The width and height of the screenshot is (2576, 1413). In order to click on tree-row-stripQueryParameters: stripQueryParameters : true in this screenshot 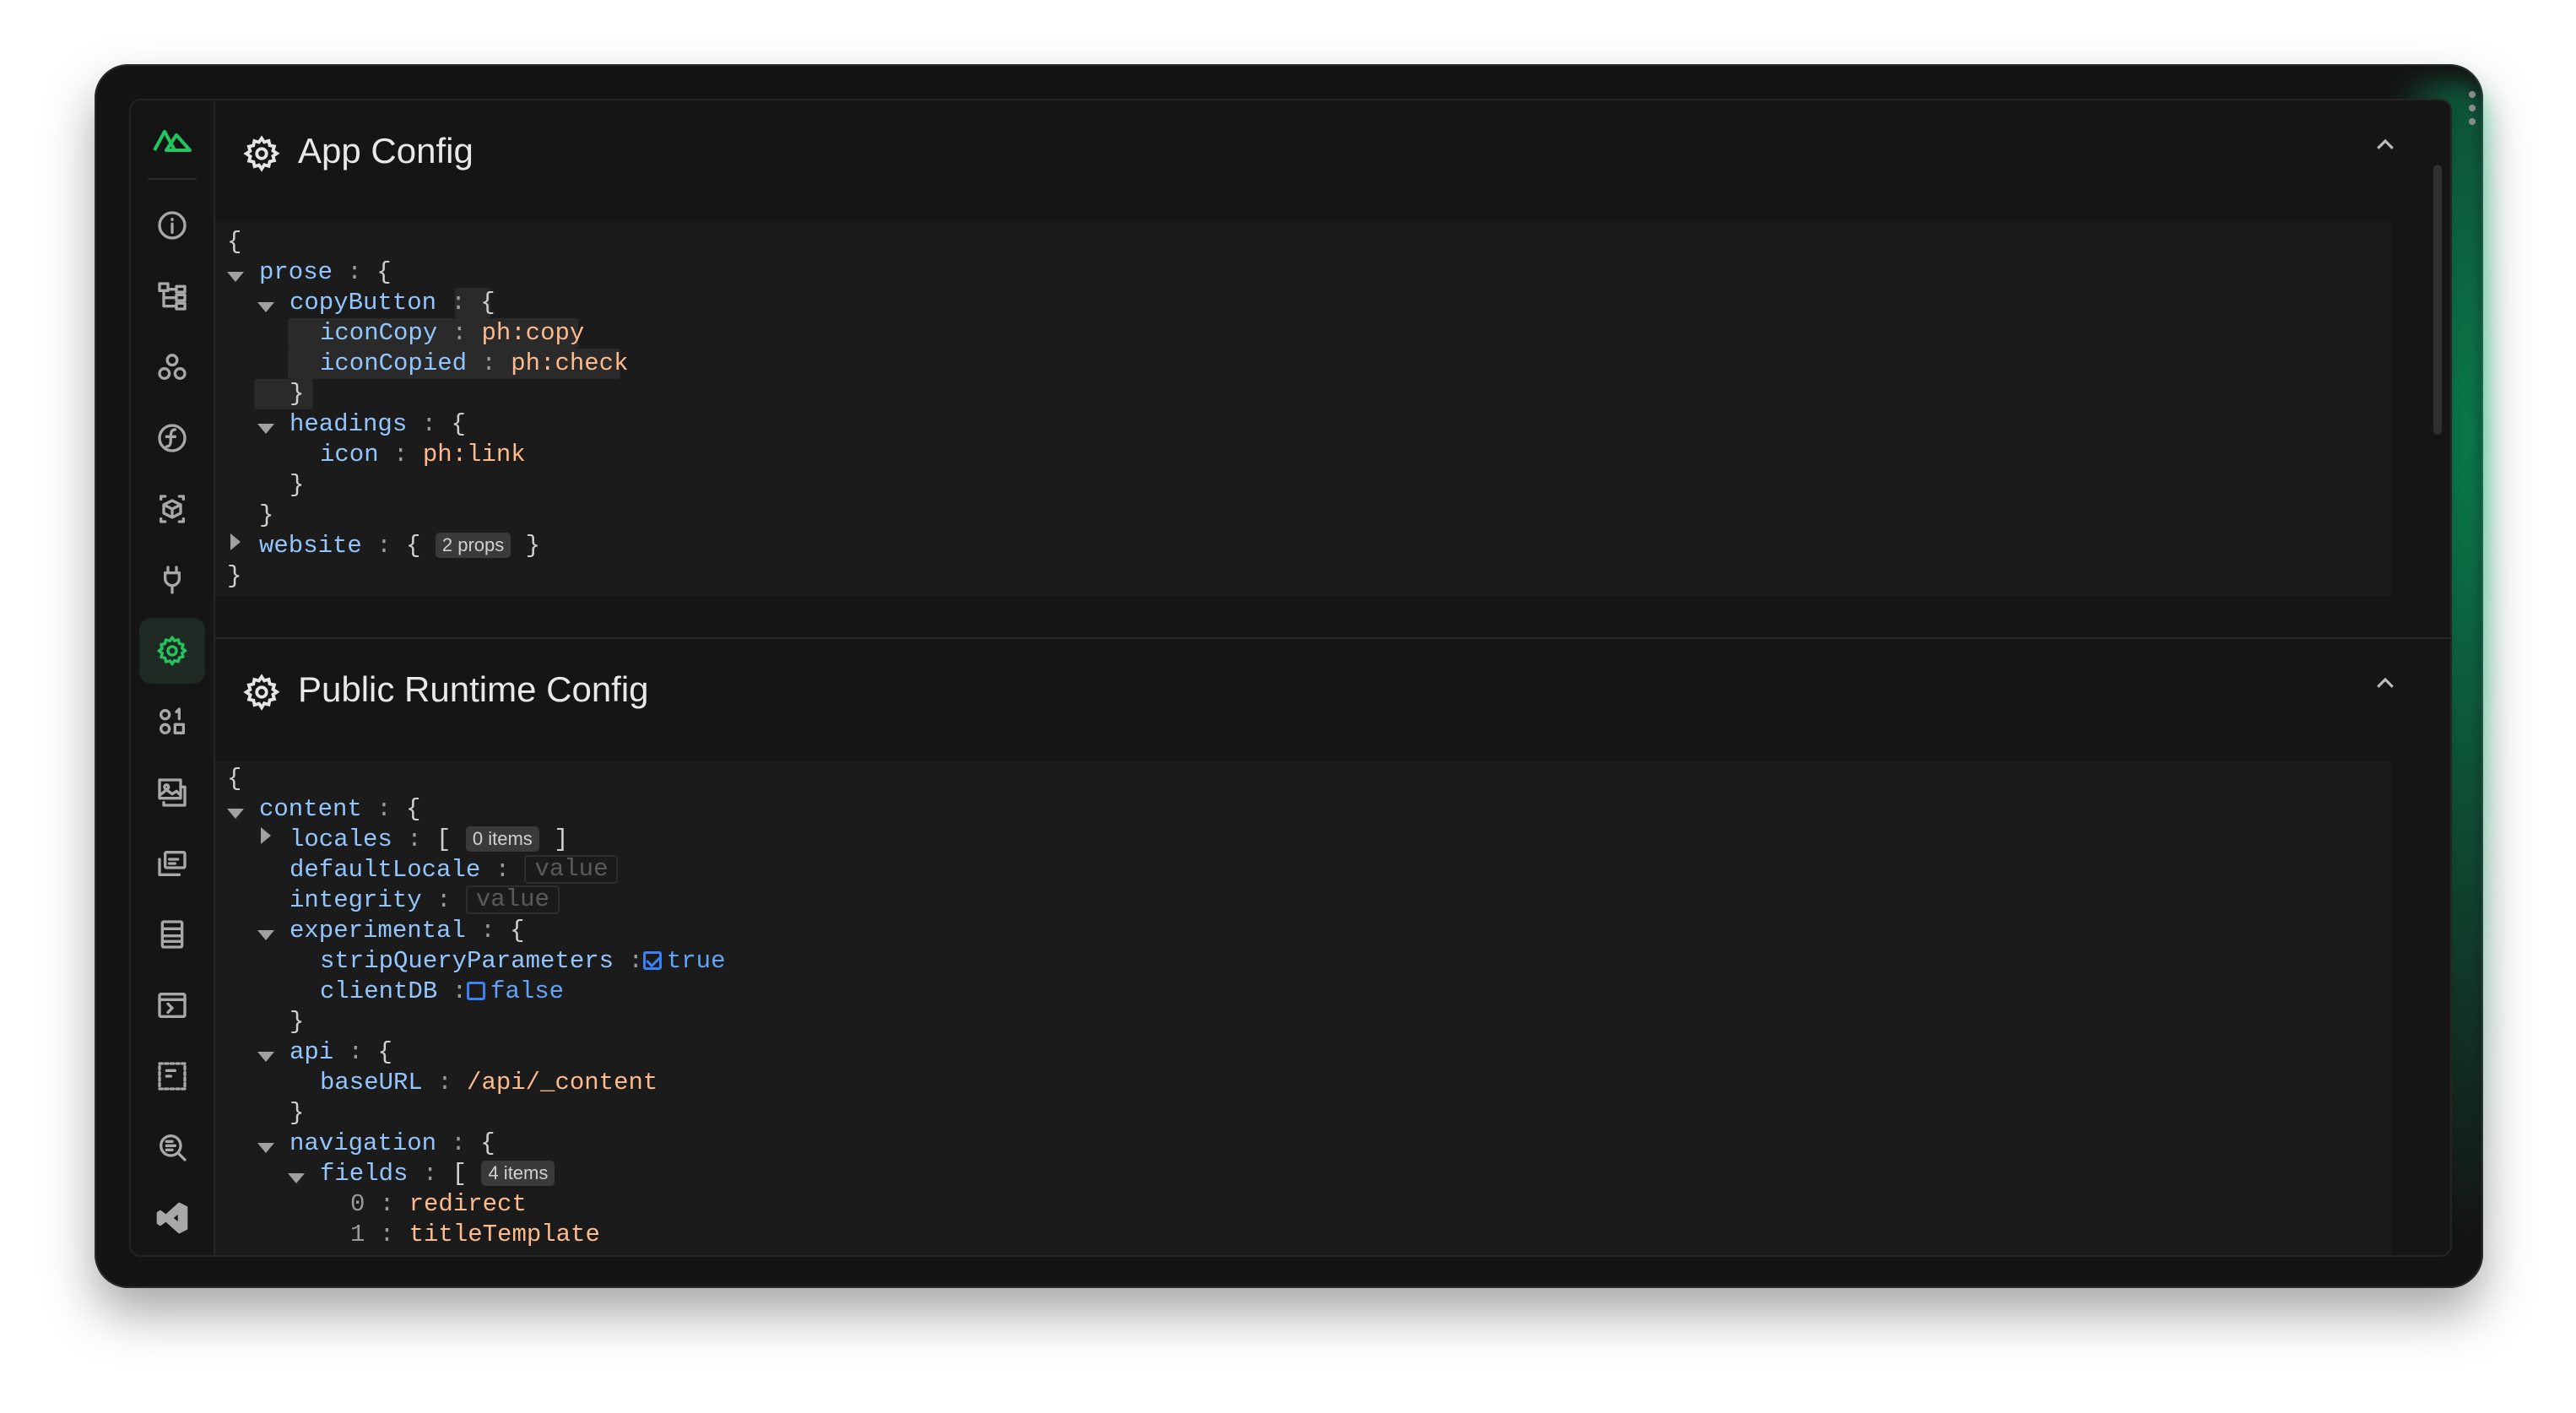, I will do `click(523, 961)`.